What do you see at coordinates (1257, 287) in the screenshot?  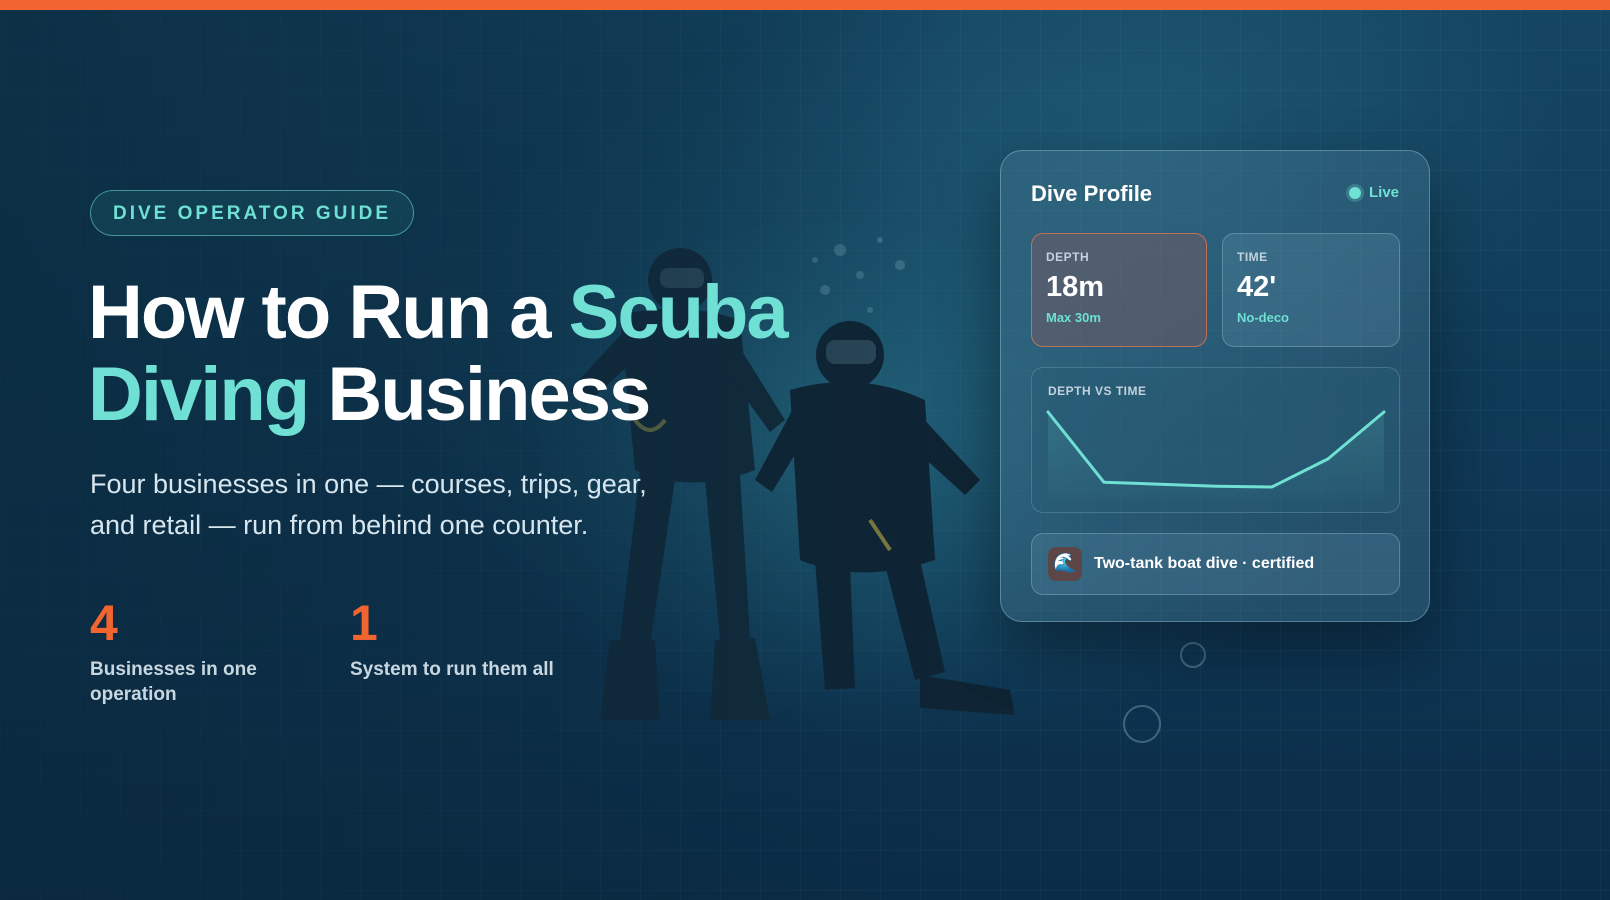 I see `metric-value: 42'` at bounding box center [1257, 287].